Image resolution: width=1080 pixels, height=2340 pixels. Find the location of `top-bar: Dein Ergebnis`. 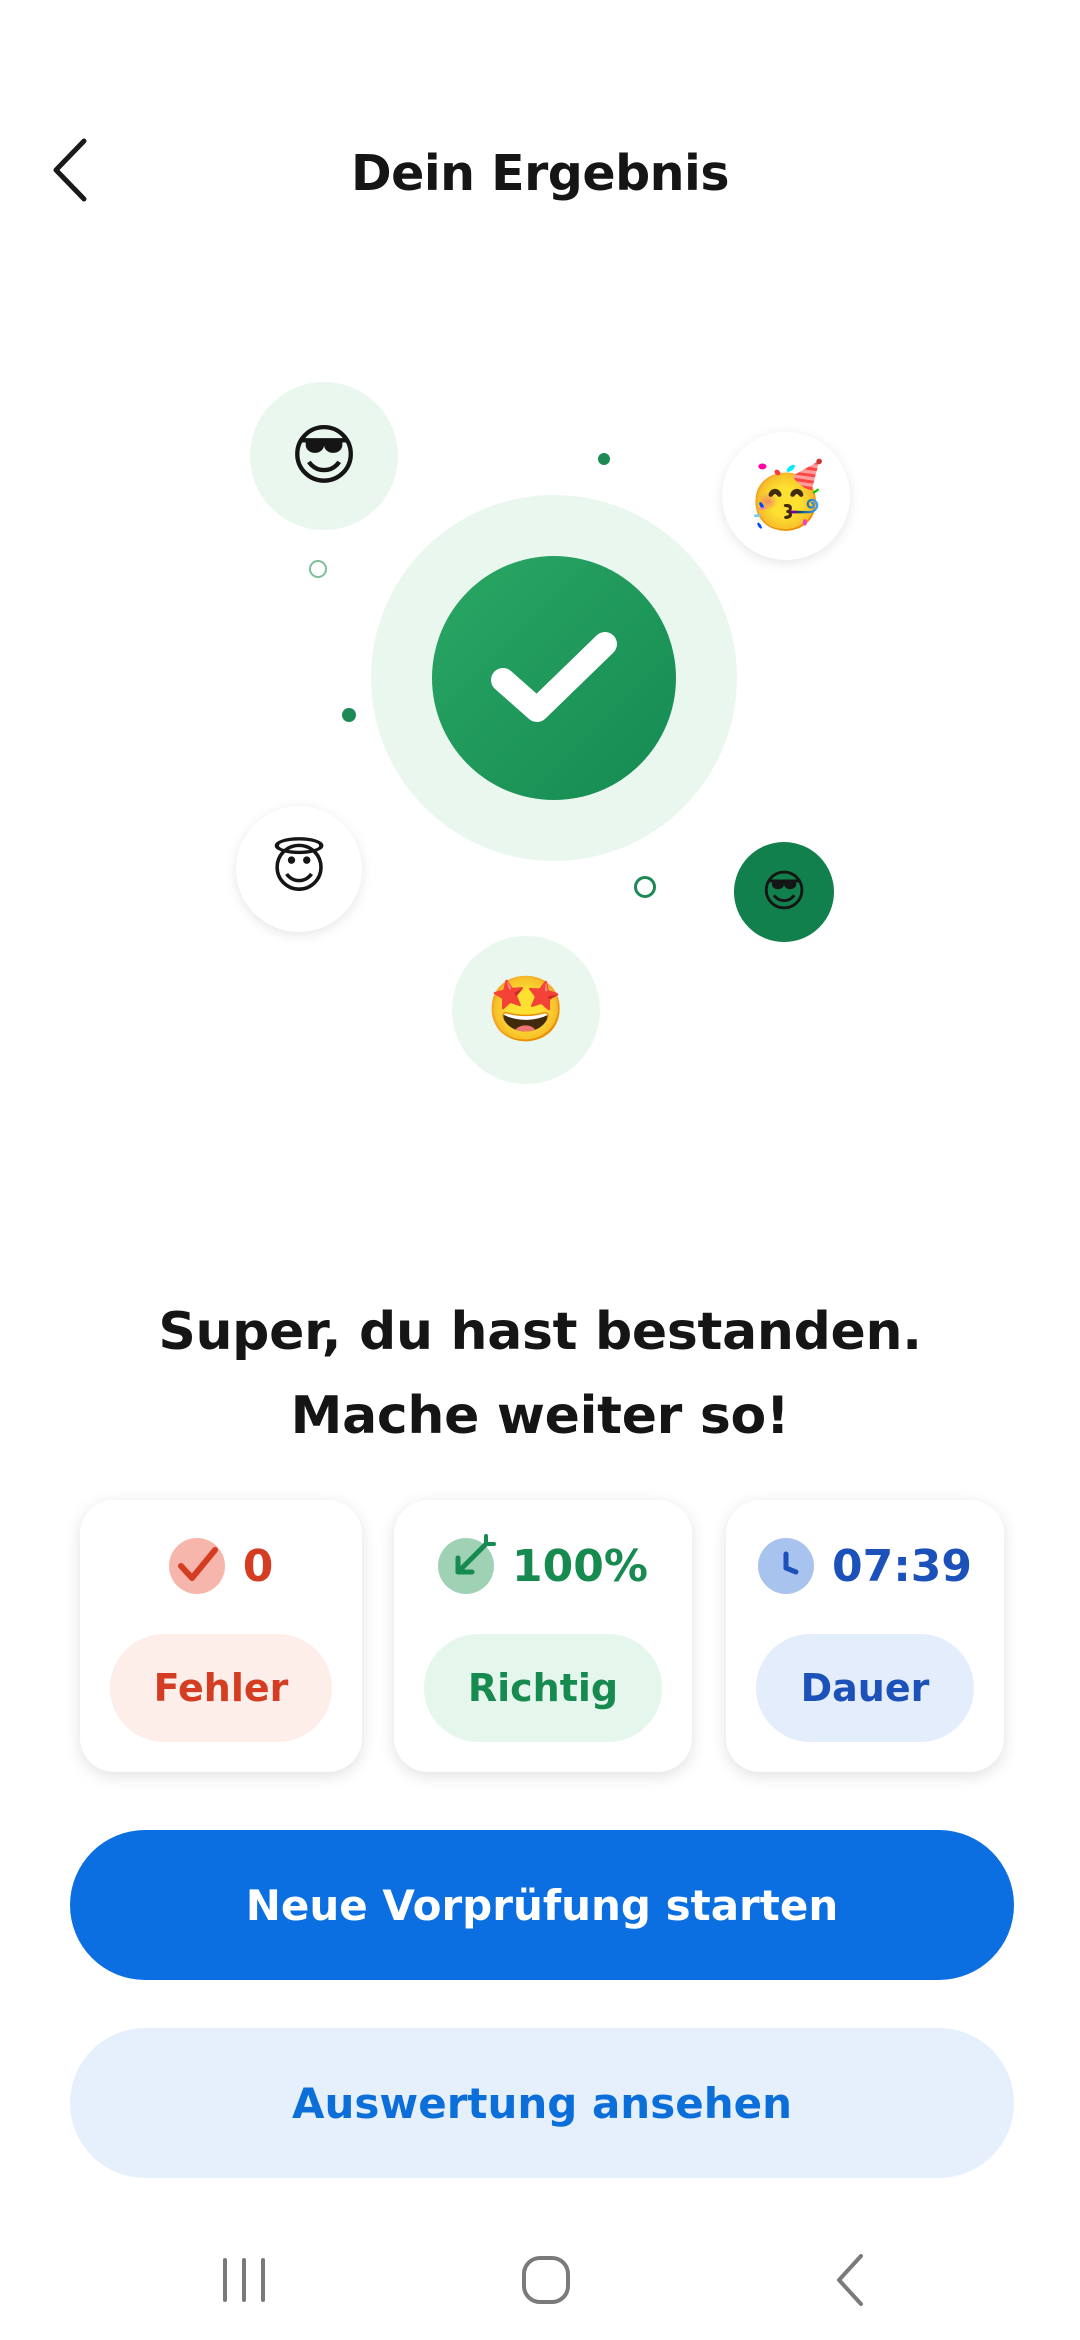

top-bar: Dein Ergebnis is located at coordinates (540, 150).